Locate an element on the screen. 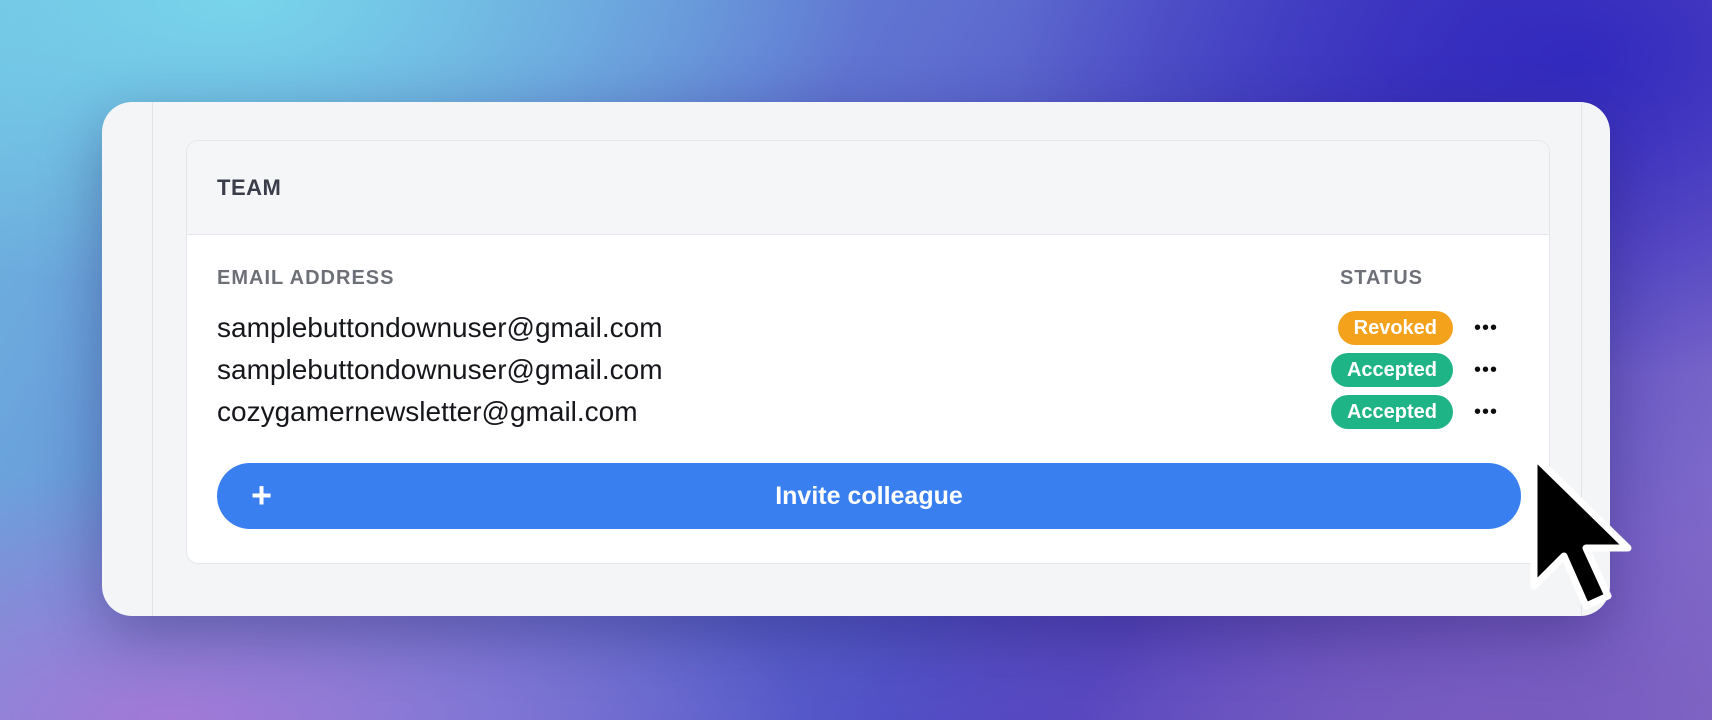  team-card-header: TEAM is located at coordinates (868, 188).